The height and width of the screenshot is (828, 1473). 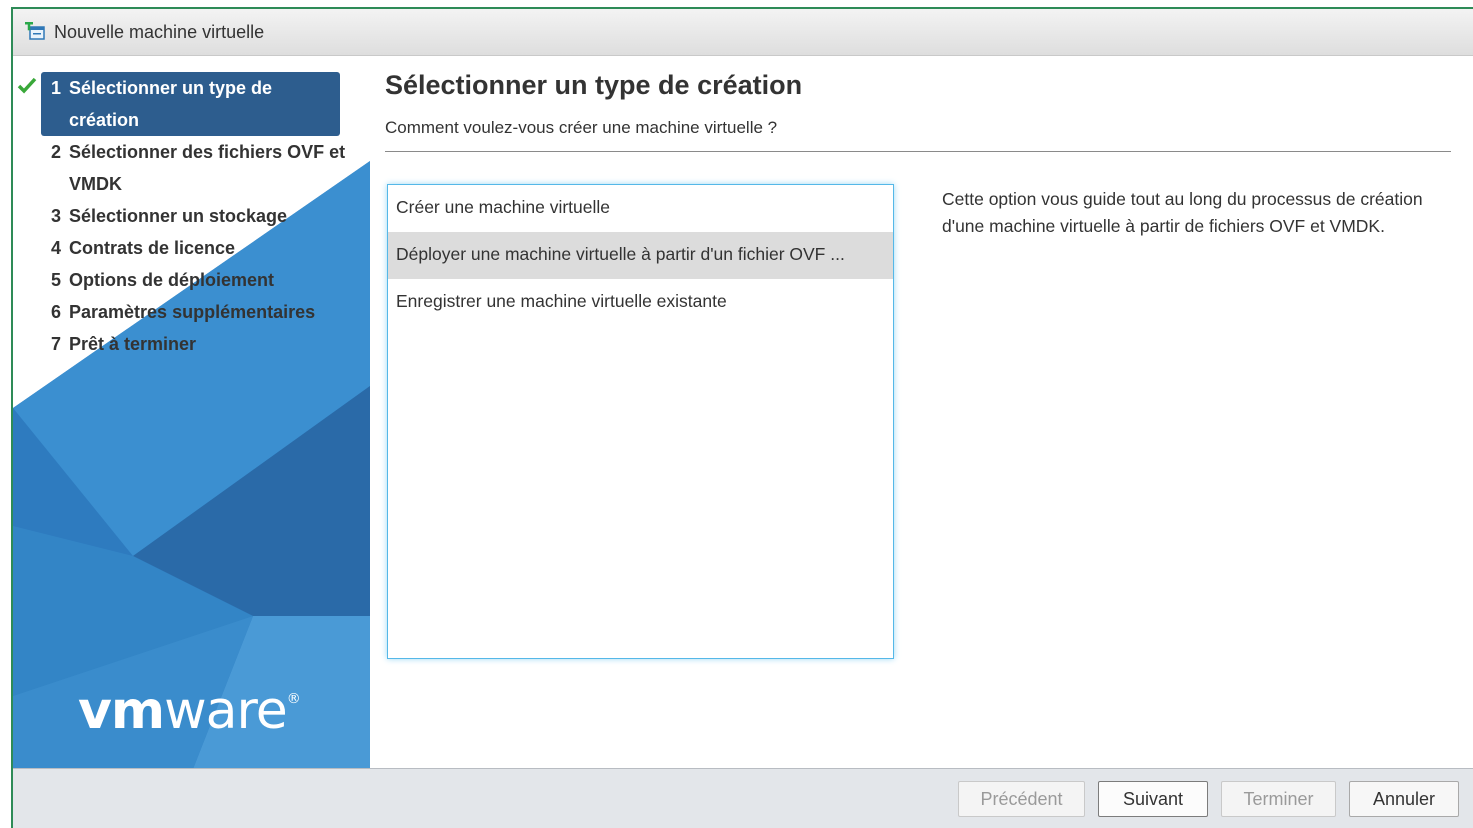 I want to click on step-1: 1 Sélectionner un type de création, so click(x=178, y=104).